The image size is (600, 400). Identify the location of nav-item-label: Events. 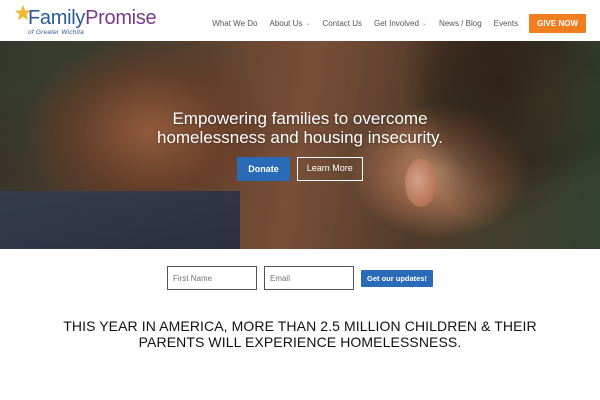
(506, 23).